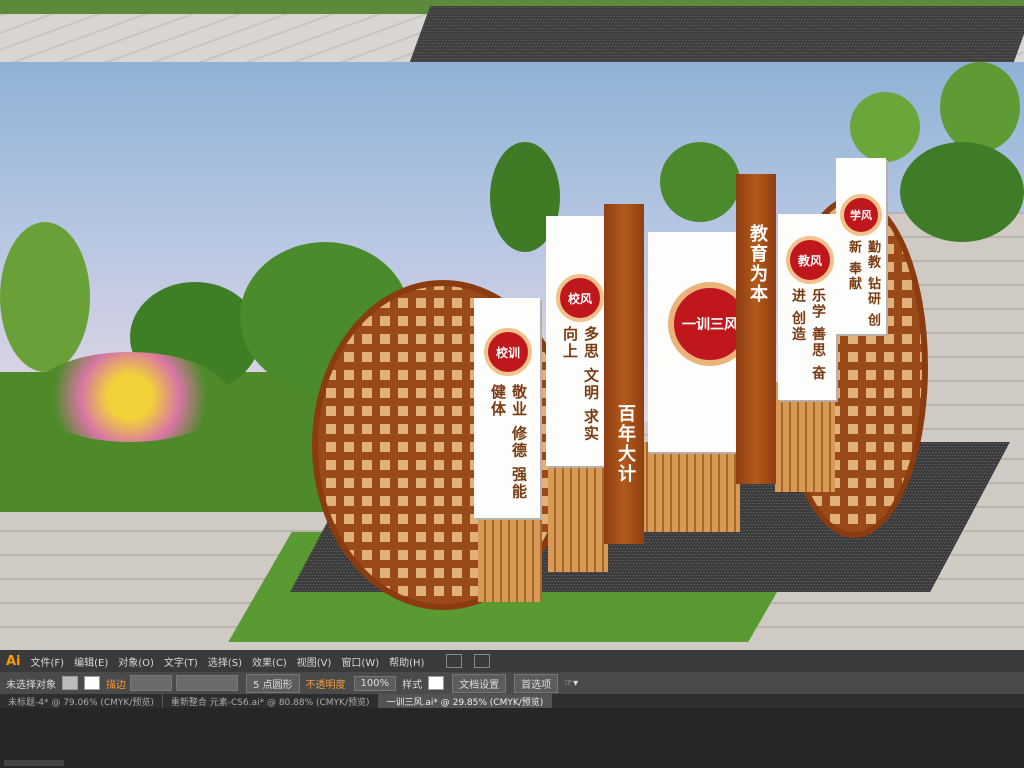 The height and width of the screenshot is (768, 1024). I want to click on bridge-icon, so click(454, 661).